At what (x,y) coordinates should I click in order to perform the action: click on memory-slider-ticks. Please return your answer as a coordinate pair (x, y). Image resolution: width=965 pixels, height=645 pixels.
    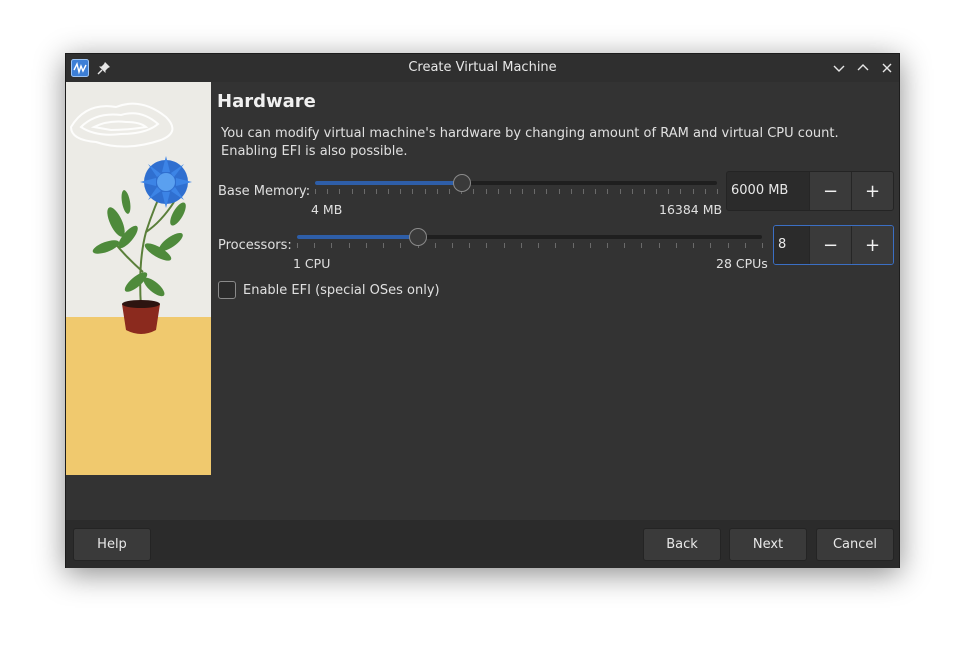
    Looking at the image, I should click on (516, 192).